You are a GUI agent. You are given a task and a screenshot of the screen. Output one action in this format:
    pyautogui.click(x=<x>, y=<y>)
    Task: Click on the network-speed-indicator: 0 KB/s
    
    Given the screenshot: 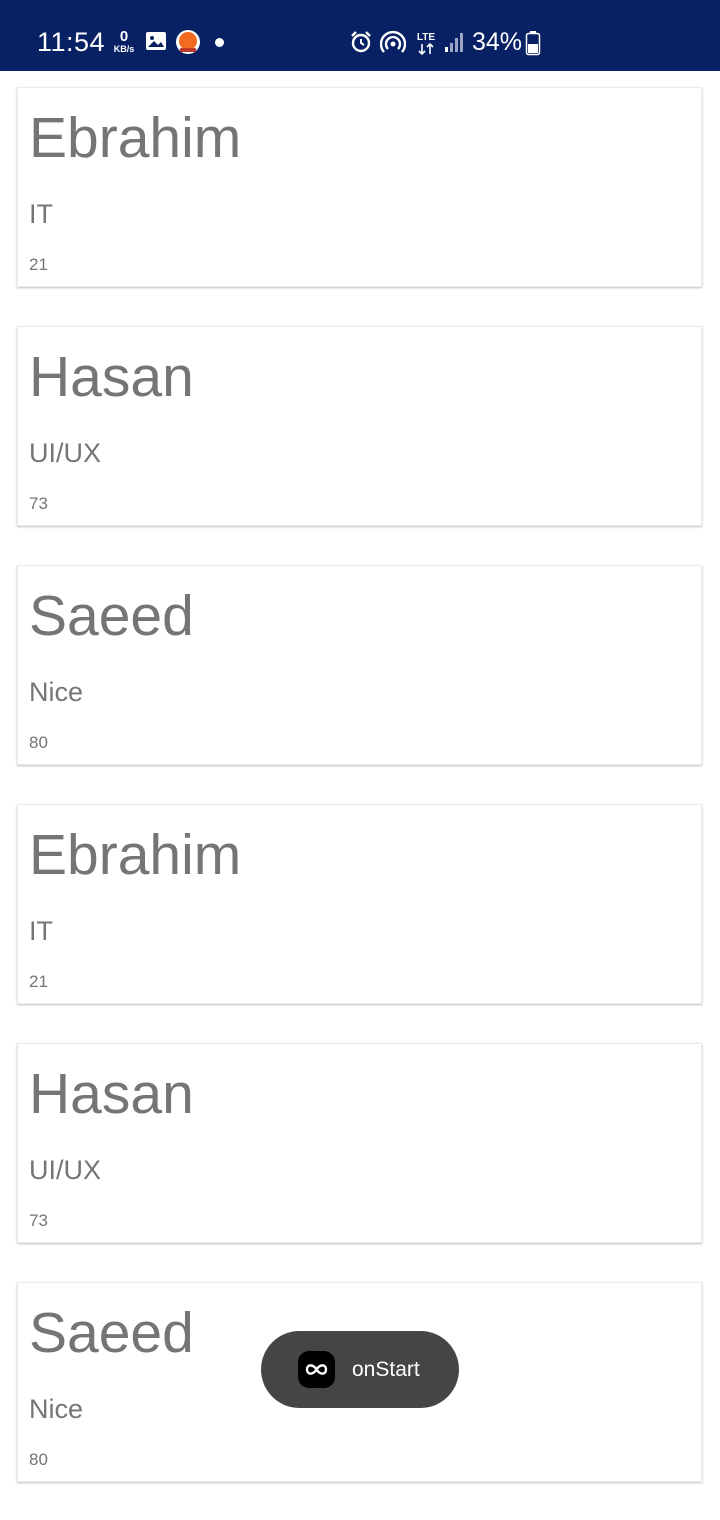 What is the action you would take?
    pyautogui.click(x=124, y=41)
    